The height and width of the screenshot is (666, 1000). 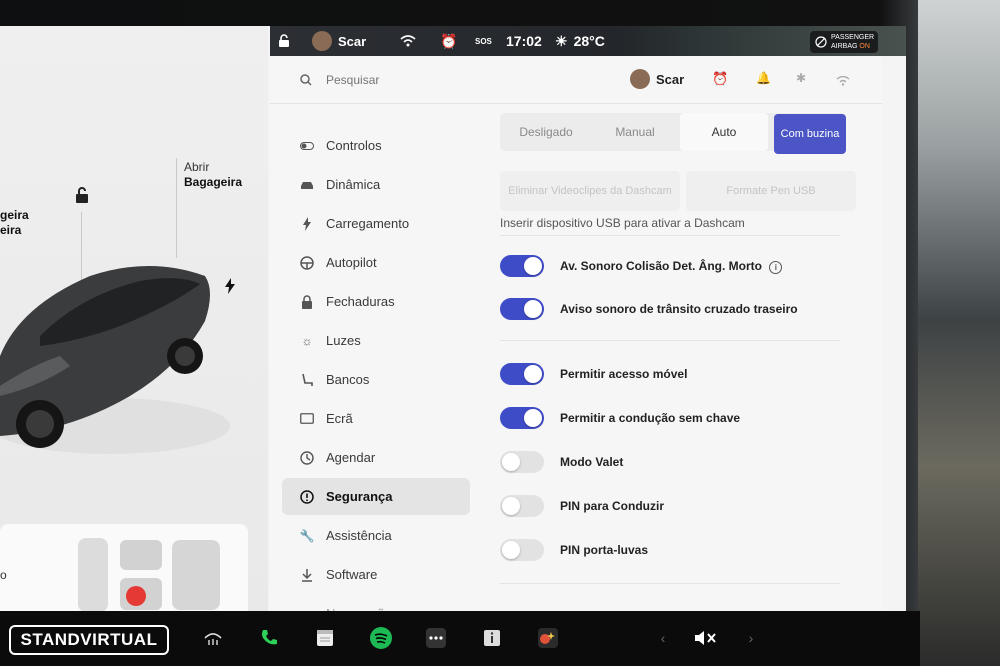 What do you see at coordinates (705, 638) in the screenshot?
I see `mute-icon` at bounding box center [705, 638].